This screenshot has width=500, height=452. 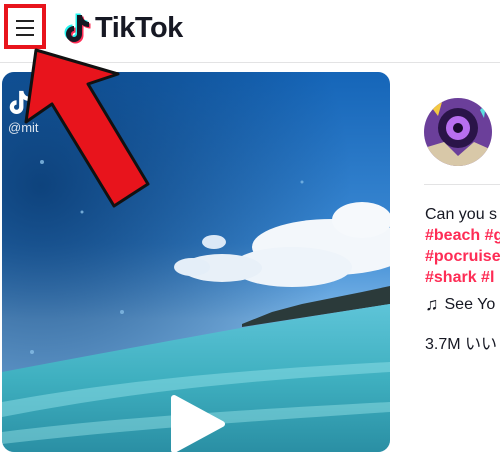 I want to click on play-icon, so click(x=197, y=423).